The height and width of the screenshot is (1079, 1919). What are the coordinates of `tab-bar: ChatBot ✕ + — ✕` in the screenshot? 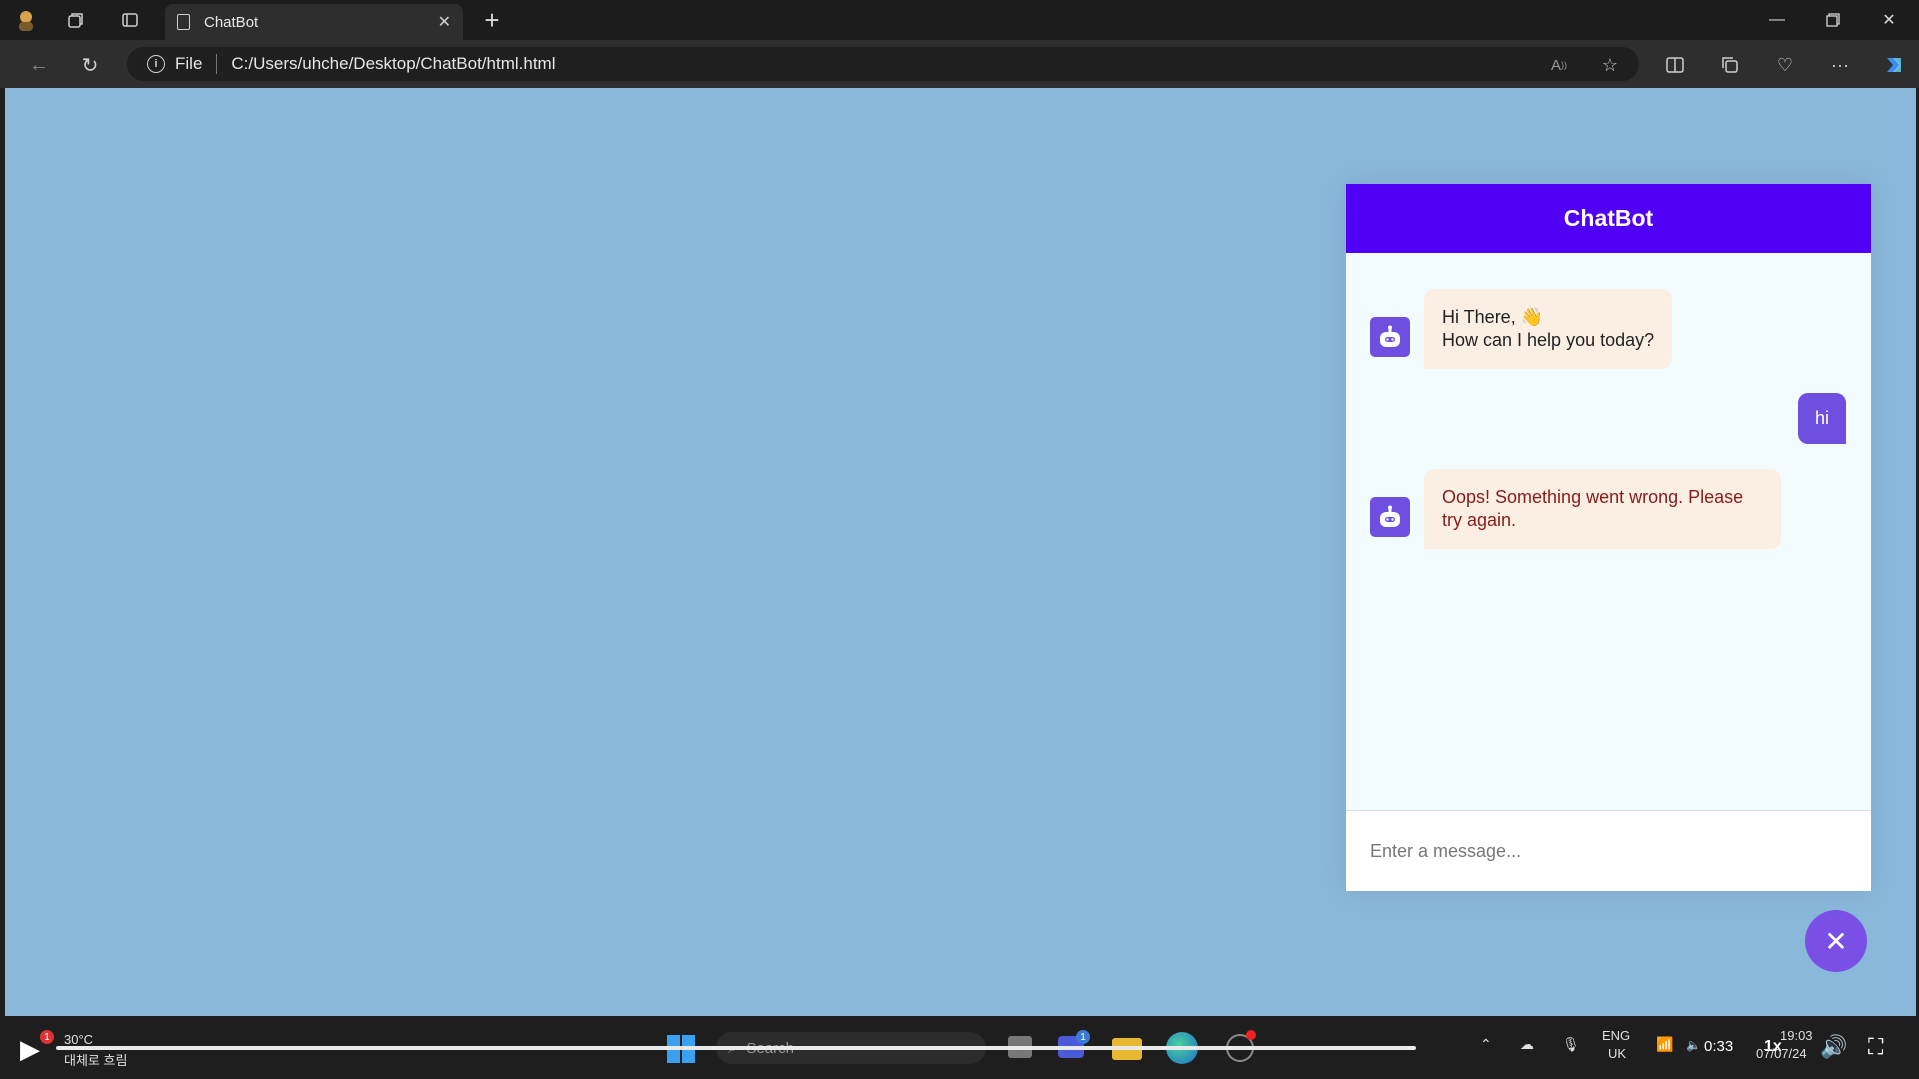 It's located at (959, 20).